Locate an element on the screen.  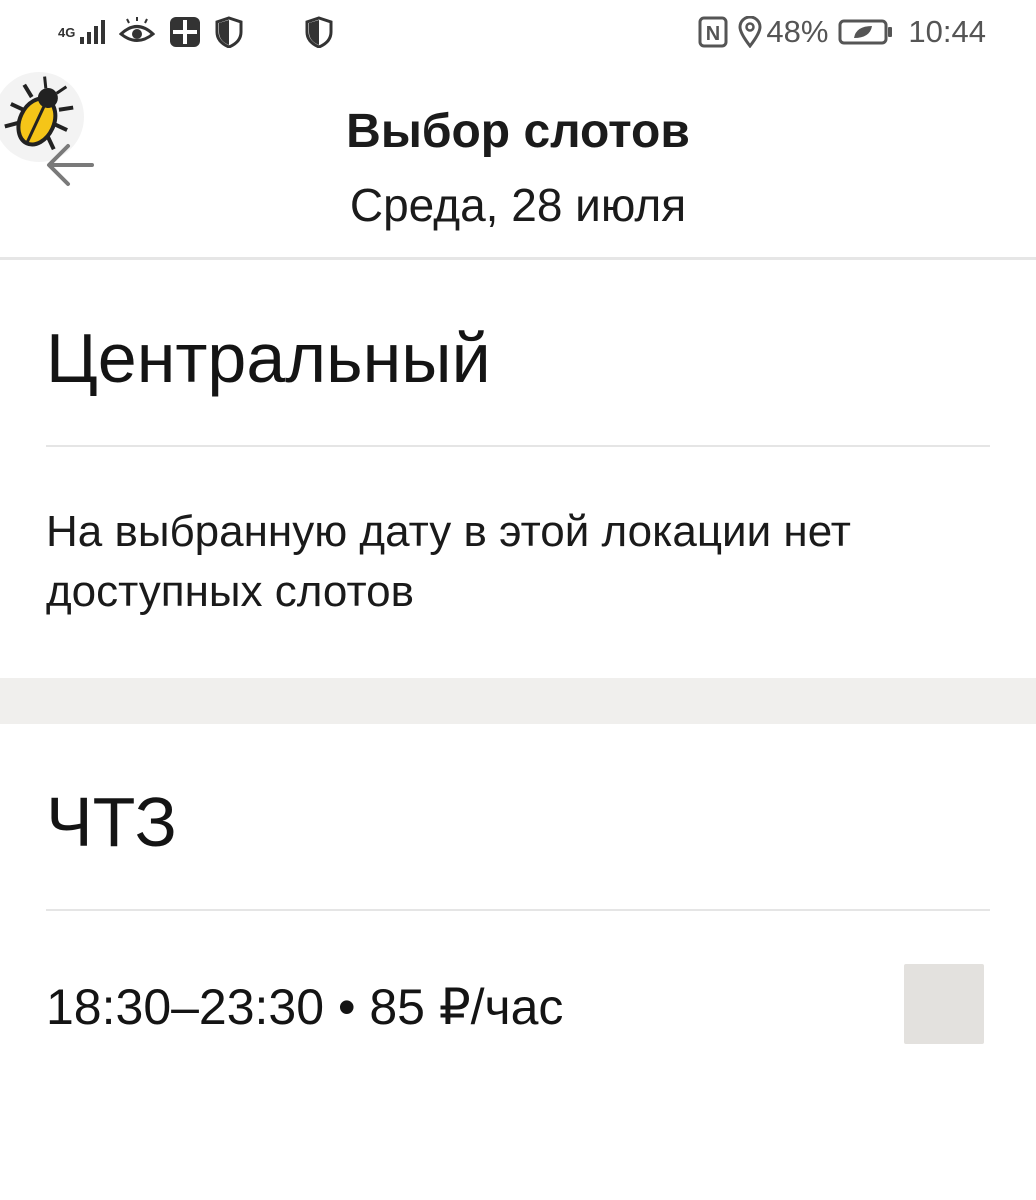
section-separator is located at coordinates (518, 701).